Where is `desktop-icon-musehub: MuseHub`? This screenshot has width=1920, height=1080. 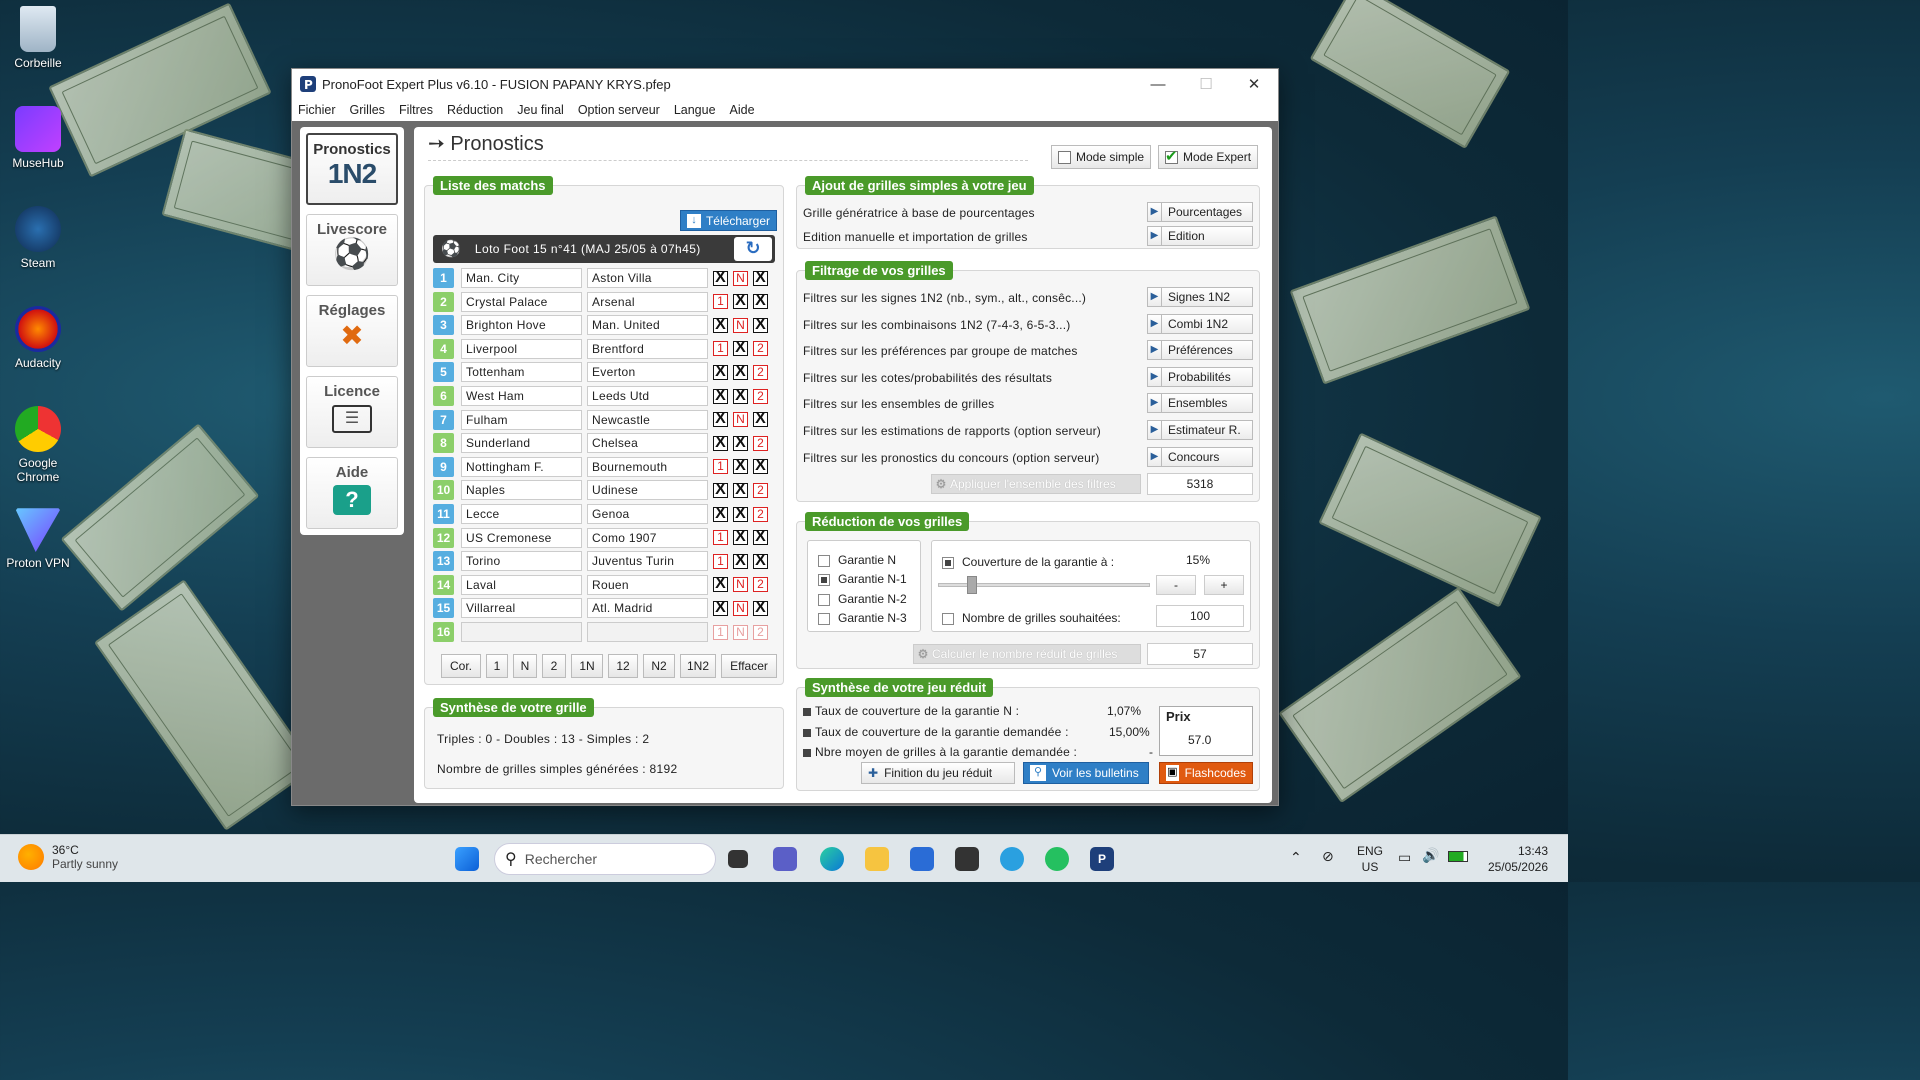
desktop-icon-musehub: MuseHub is located at coordinates (38, 138).